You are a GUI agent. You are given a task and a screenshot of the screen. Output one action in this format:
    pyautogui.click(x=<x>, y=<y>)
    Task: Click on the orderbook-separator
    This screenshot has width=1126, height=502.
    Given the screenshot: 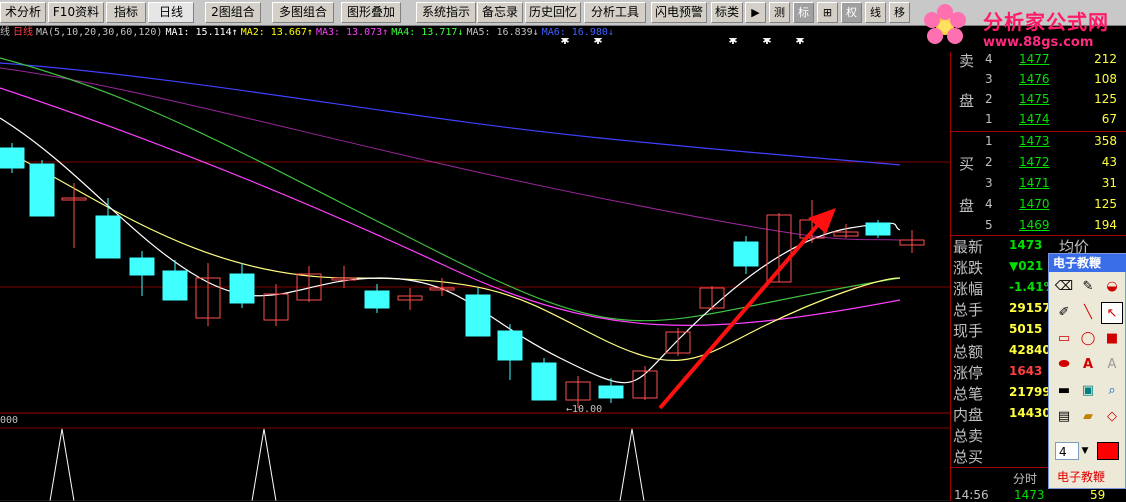 What is the action you would take?
    pyautogui.click(x=1038, y=131)
    